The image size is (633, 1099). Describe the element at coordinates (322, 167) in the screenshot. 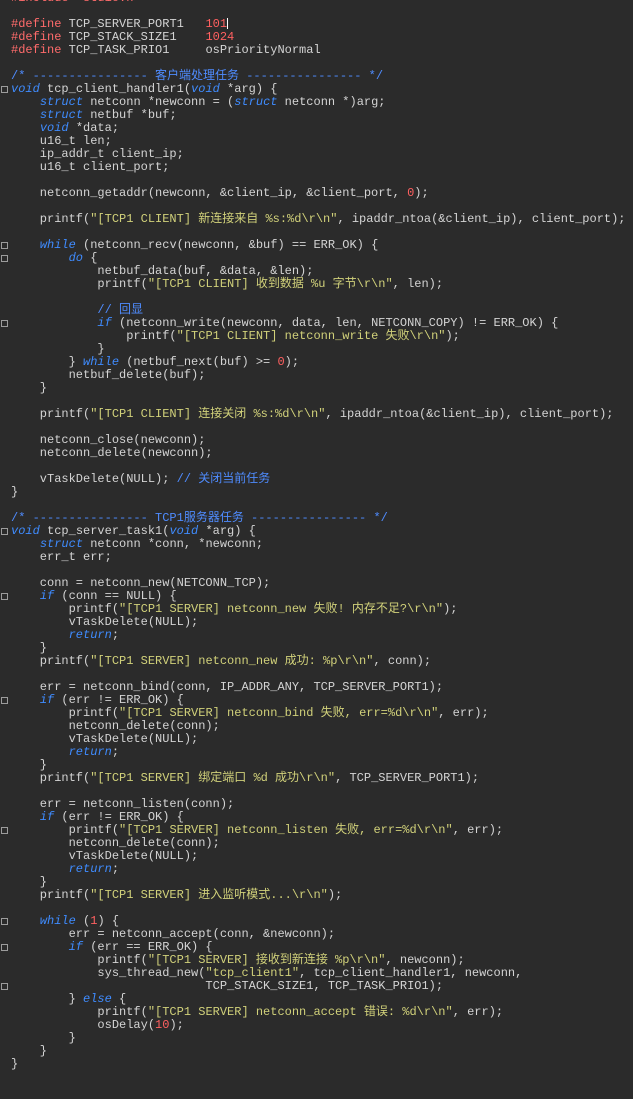

I see `code-line: u16_t client_port;` at that location.